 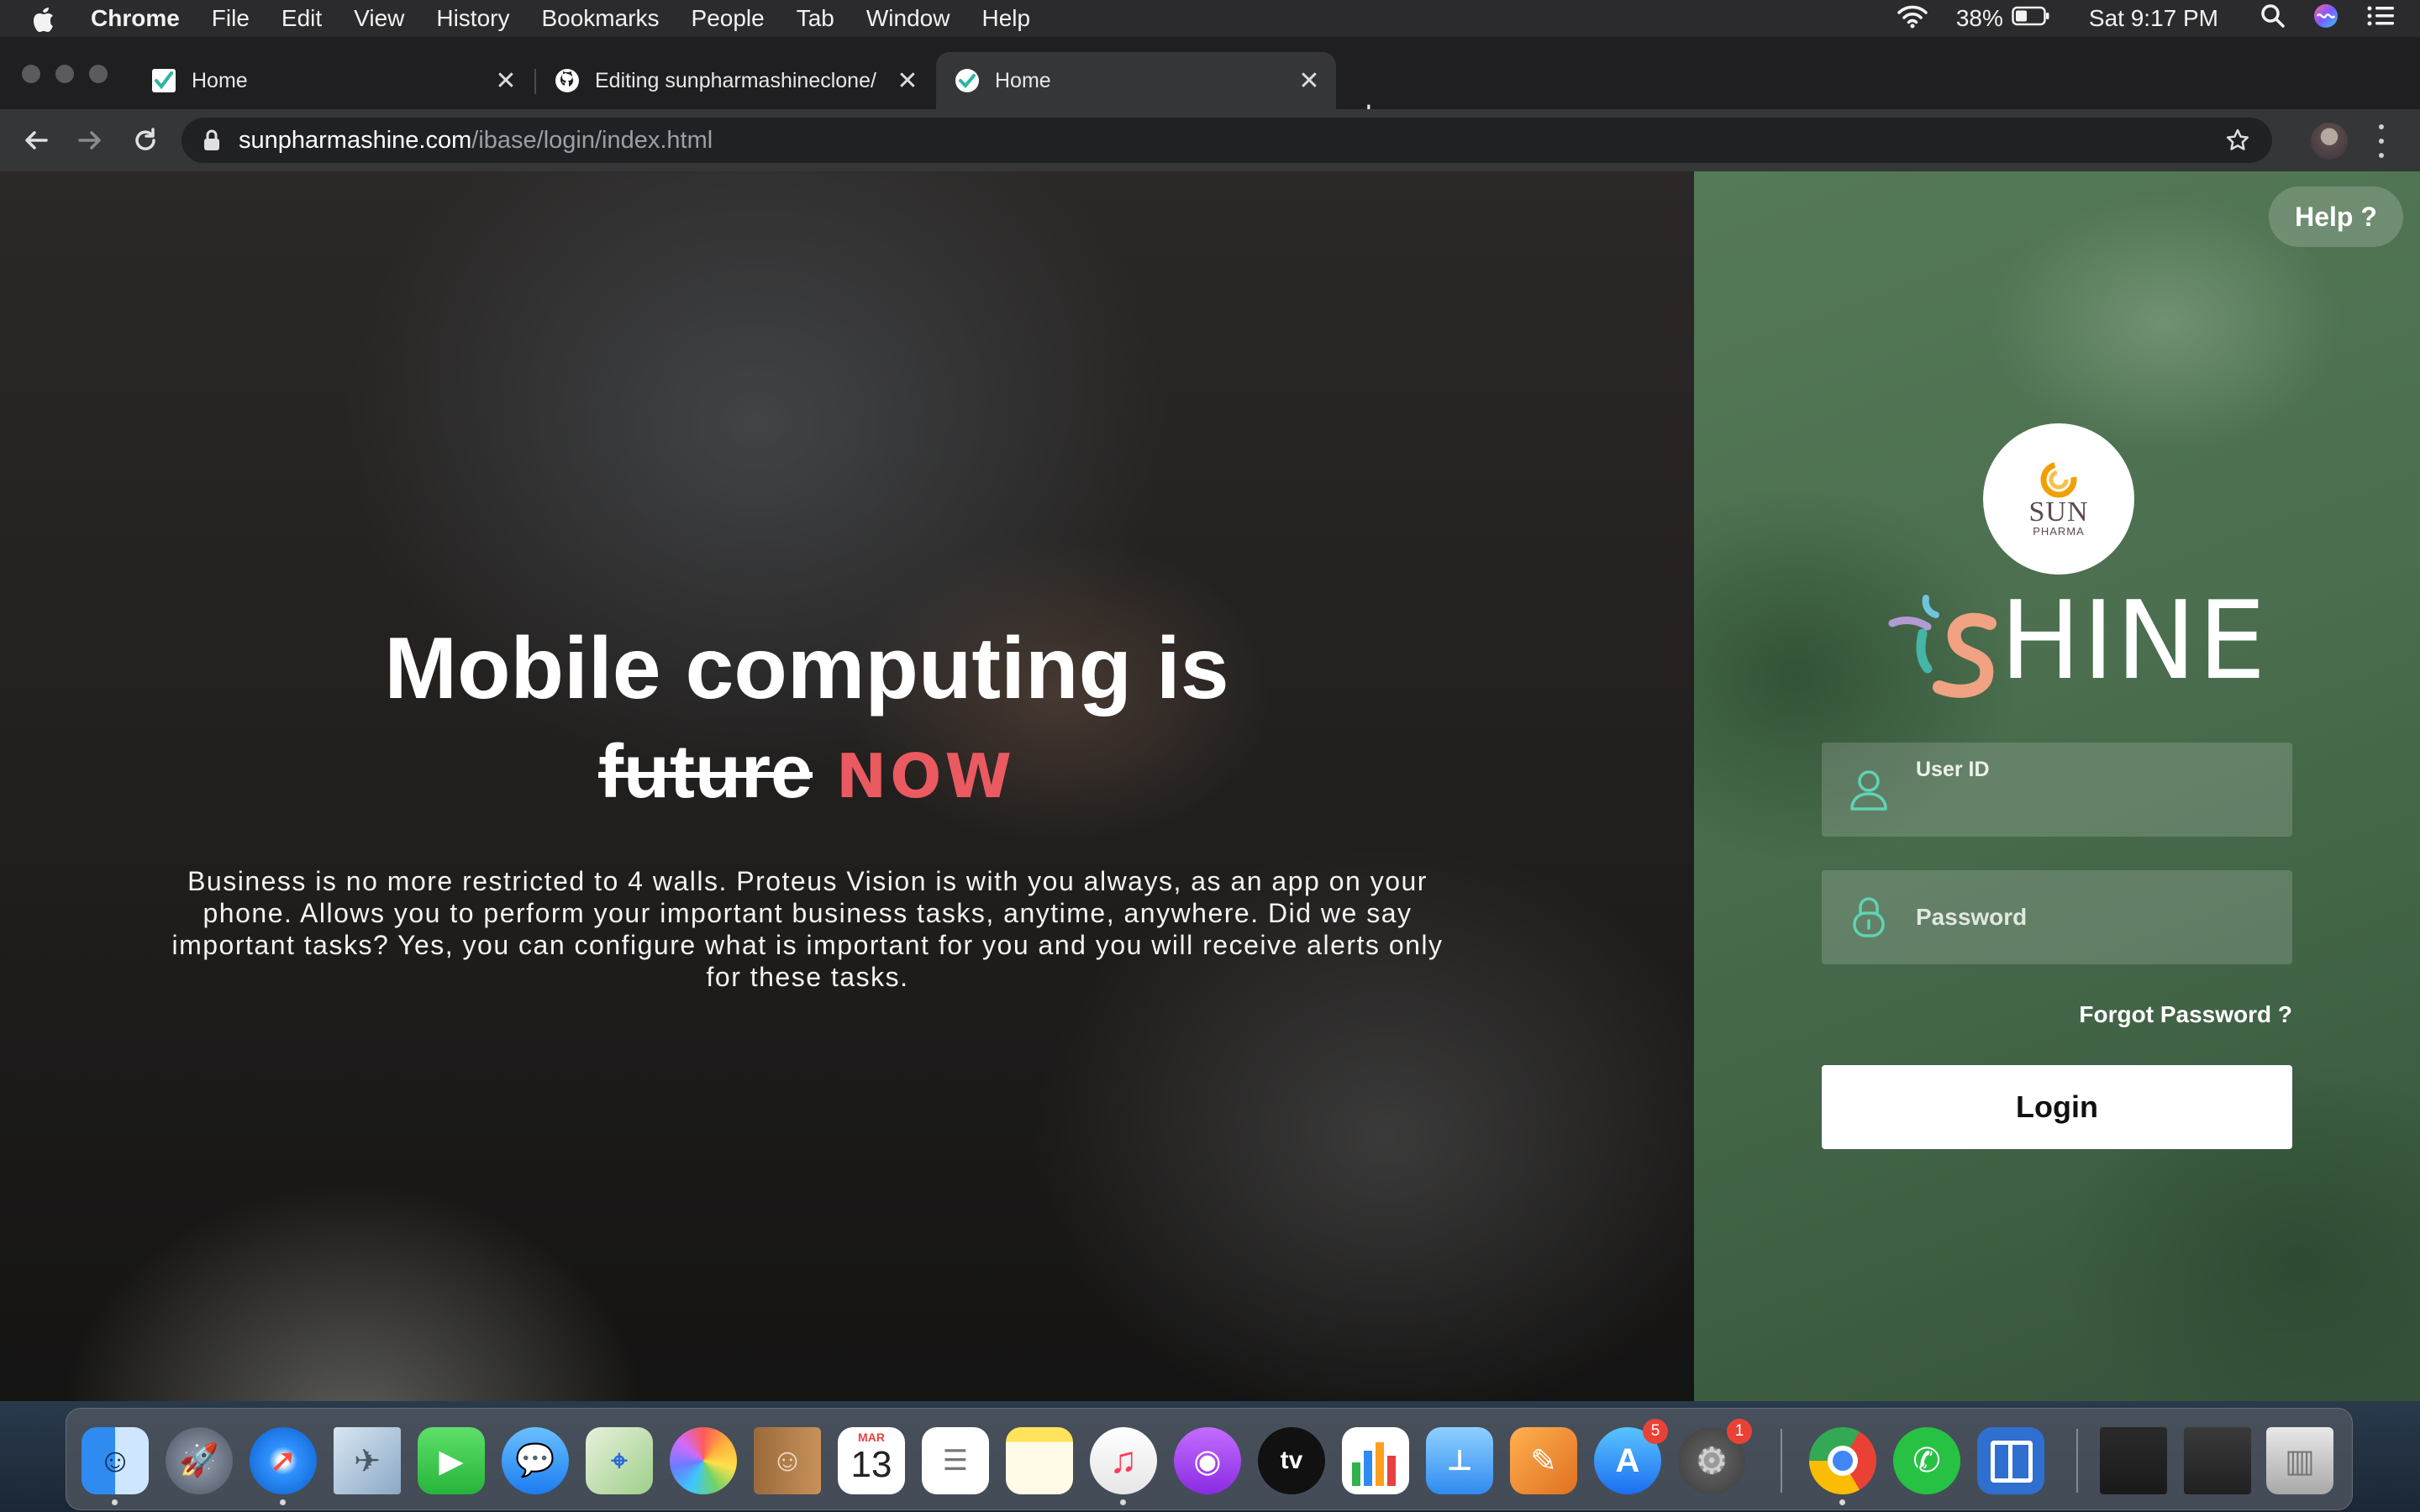 I want to click on launchpad-icon: 🚀, so click(x=199, y=1460).